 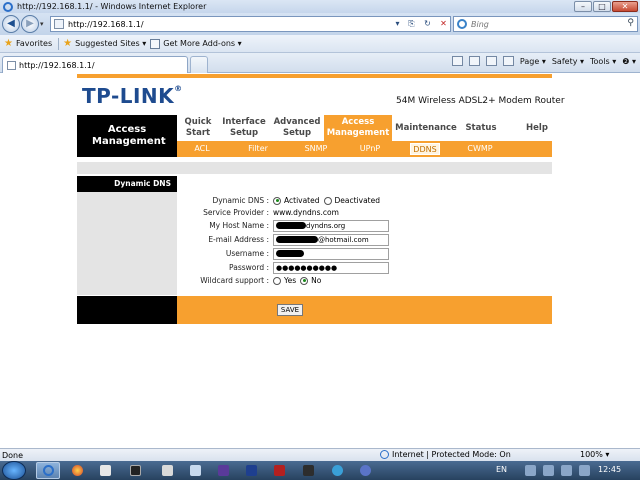 I want to click on wildcard-row: Wildcard support : Yes No, so click(x=261, y=280).